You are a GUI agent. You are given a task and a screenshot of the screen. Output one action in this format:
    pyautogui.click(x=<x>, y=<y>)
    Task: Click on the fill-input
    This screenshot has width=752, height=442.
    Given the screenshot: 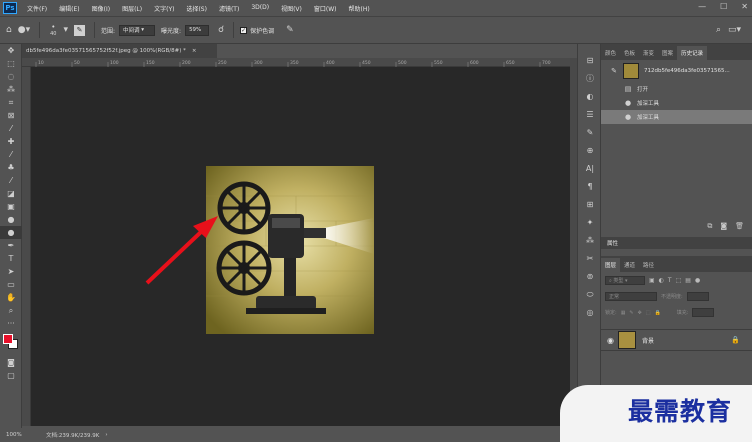 What is the action you would take?
    pyautogui.click(x=703, y=312)
    